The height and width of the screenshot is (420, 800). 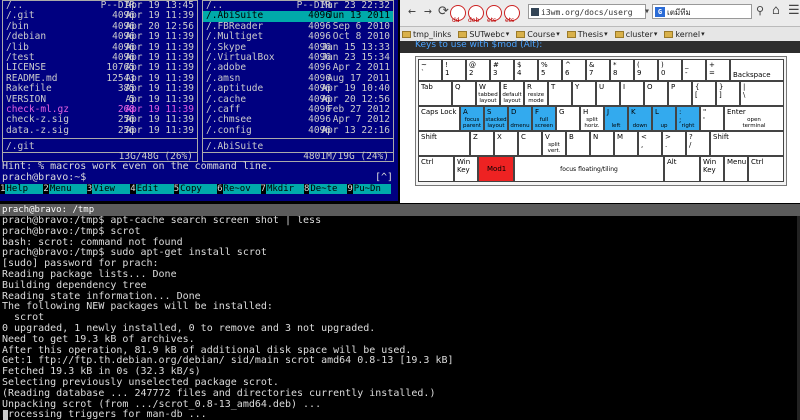 What do you see at coordinates (568, 69) in the screenshot?
I see `key-label: ^ 6` at bounding box center [568, 69].